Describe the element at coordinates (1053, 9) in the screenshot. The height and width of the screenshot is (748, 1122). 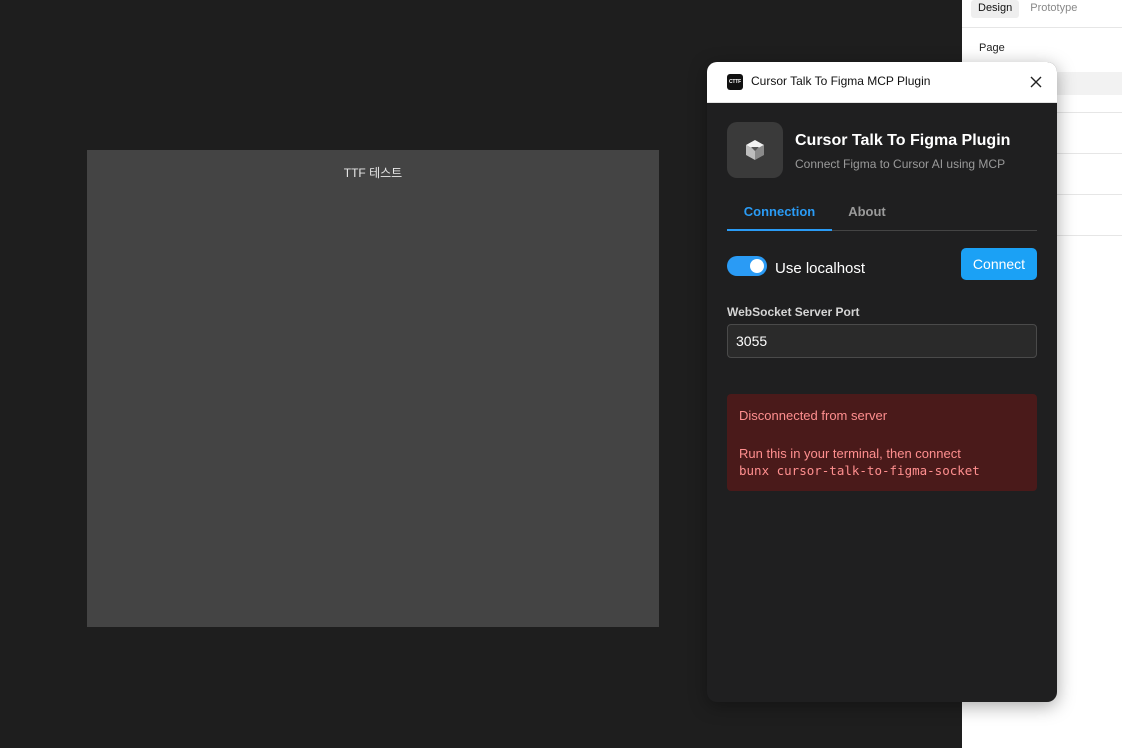
I see `tab-prototype: Prototype` at that location.